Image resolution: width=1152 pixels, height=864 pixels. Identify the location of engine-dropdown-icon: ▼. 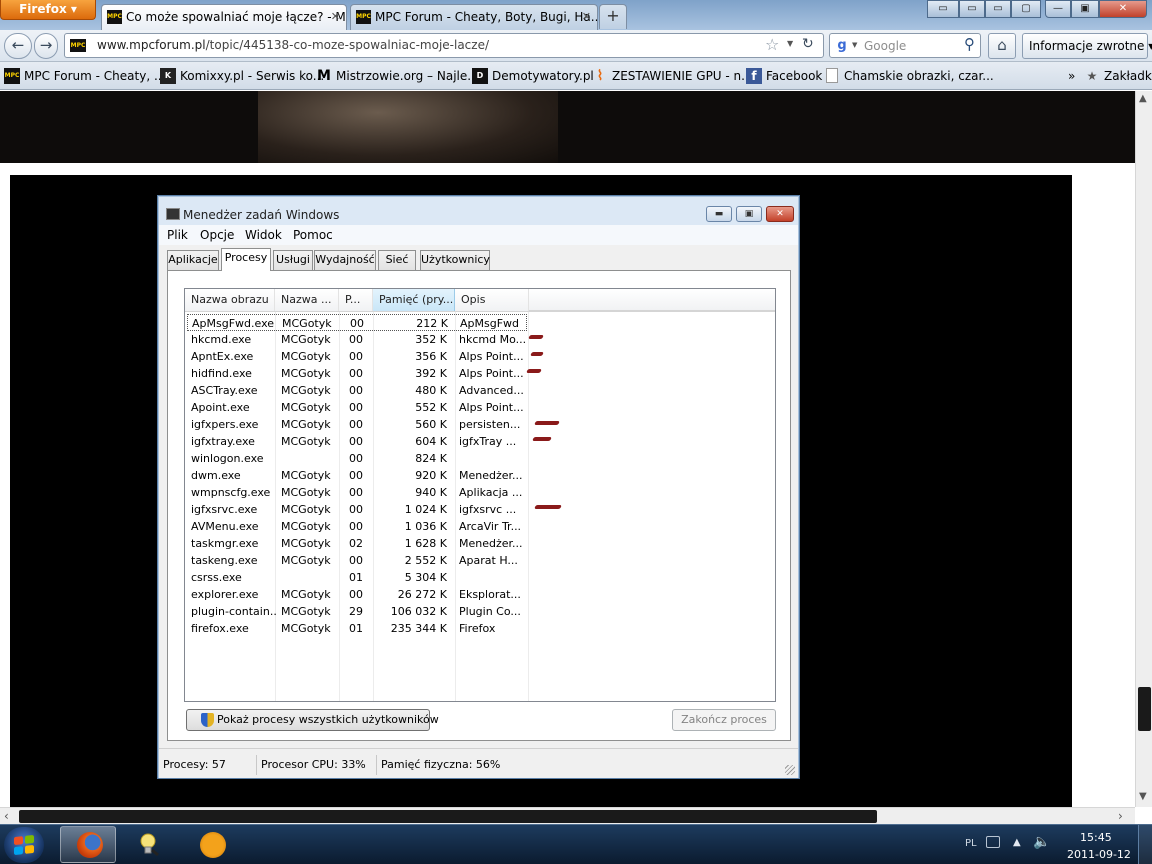
(854, 45).